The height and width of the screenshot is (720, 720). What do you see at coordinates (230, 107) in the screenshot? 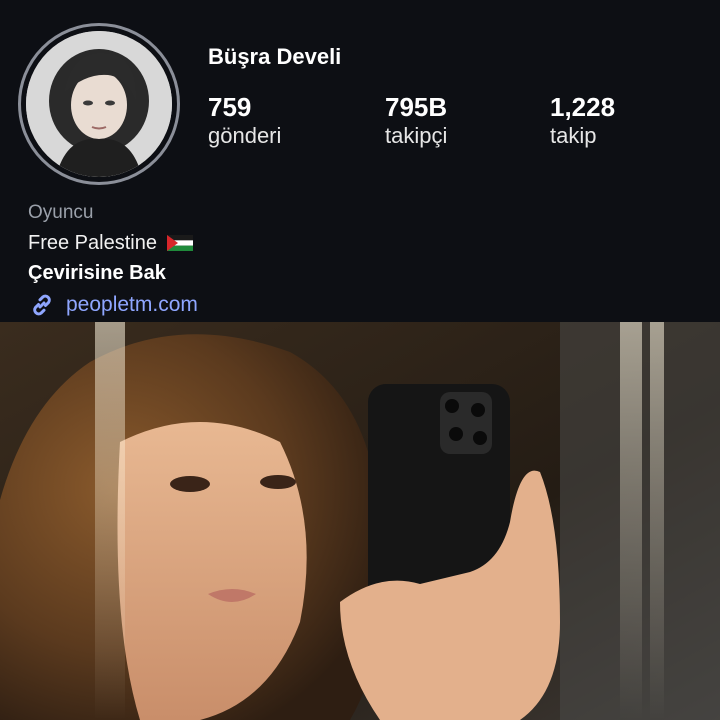
I see `posts-count: 759` at bounding box center [230, 107].